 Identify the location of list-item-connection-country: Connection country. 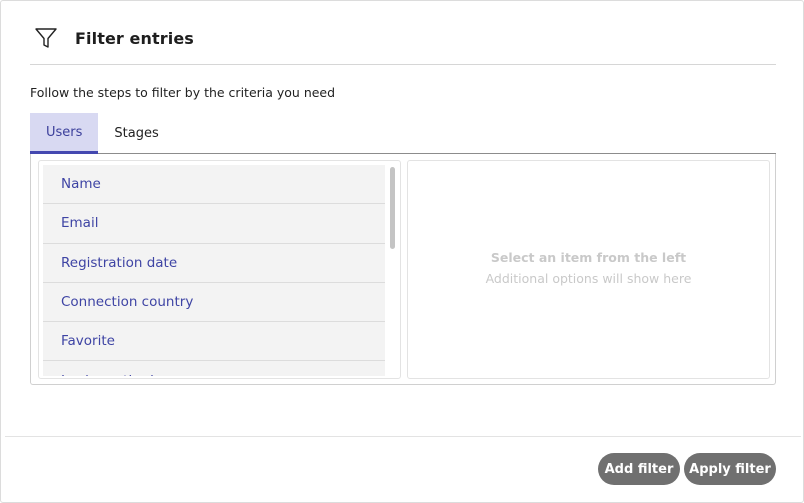
(214, 302).